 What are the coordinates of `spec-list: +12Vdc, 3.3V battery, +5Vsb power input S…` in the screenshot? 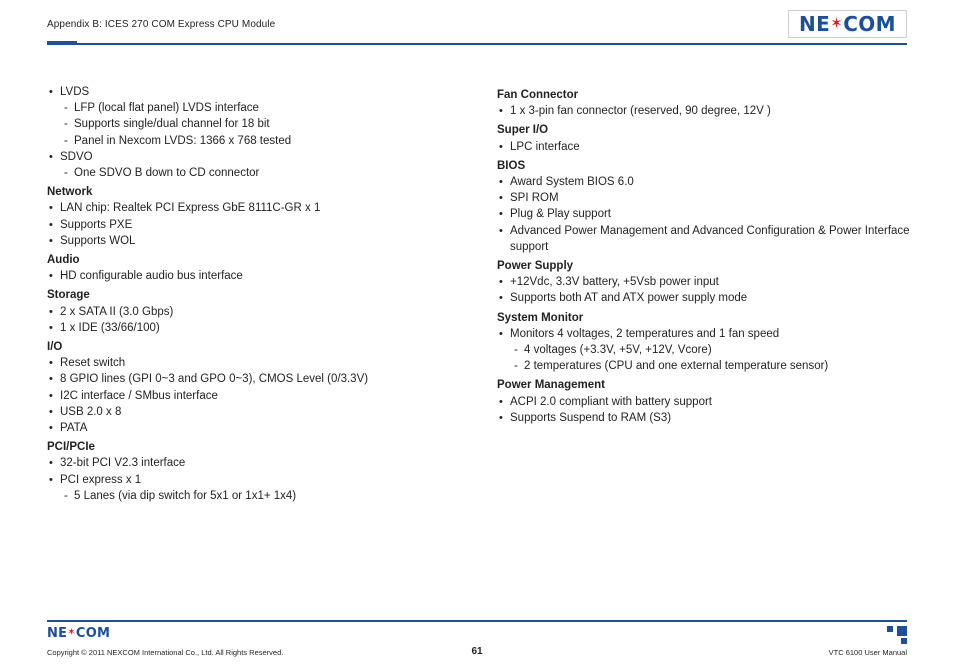 It's located at (707, 290).